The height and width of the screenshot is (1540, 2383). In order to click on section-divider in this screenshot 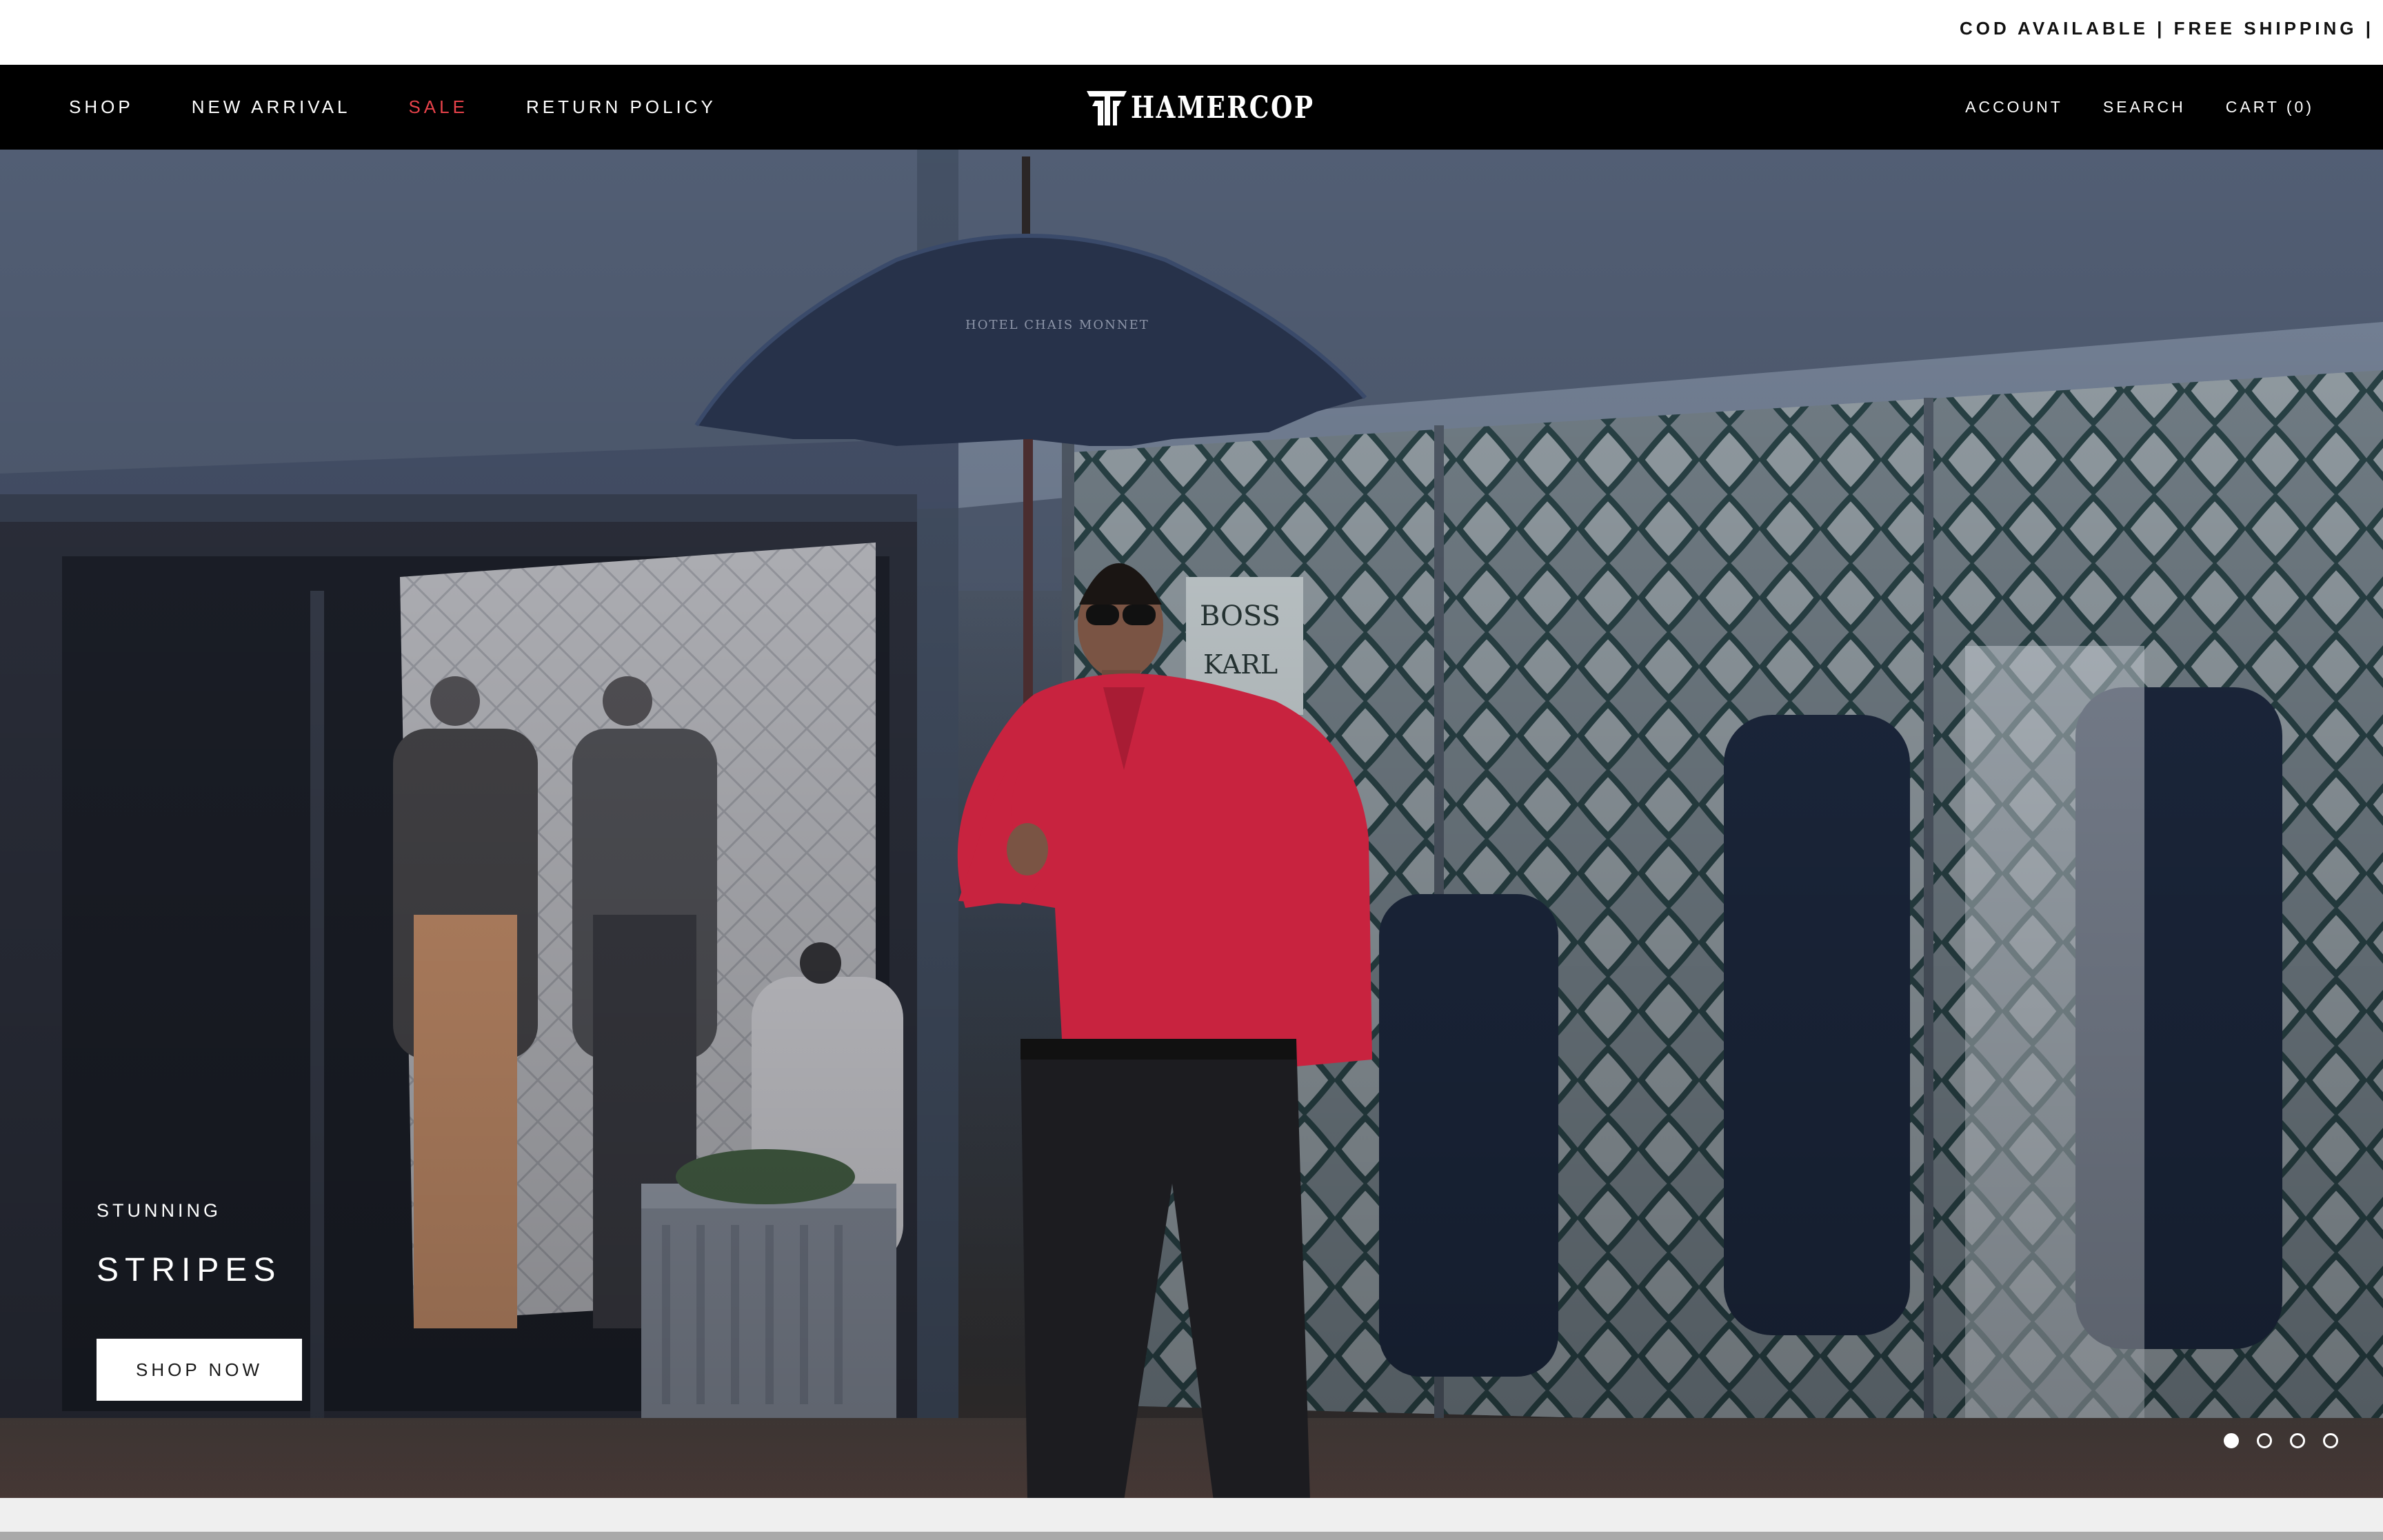, I will do `click(1191, 1536)`.